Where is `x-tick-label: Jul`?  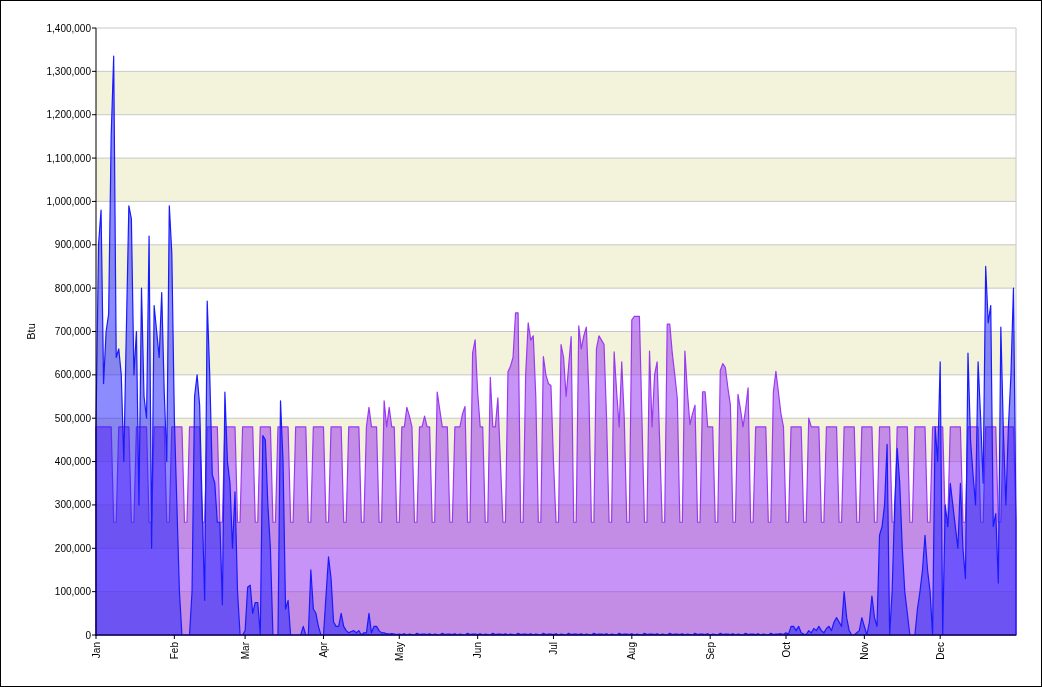 x-tick-label: Jul is located at coordinates (553, 648).